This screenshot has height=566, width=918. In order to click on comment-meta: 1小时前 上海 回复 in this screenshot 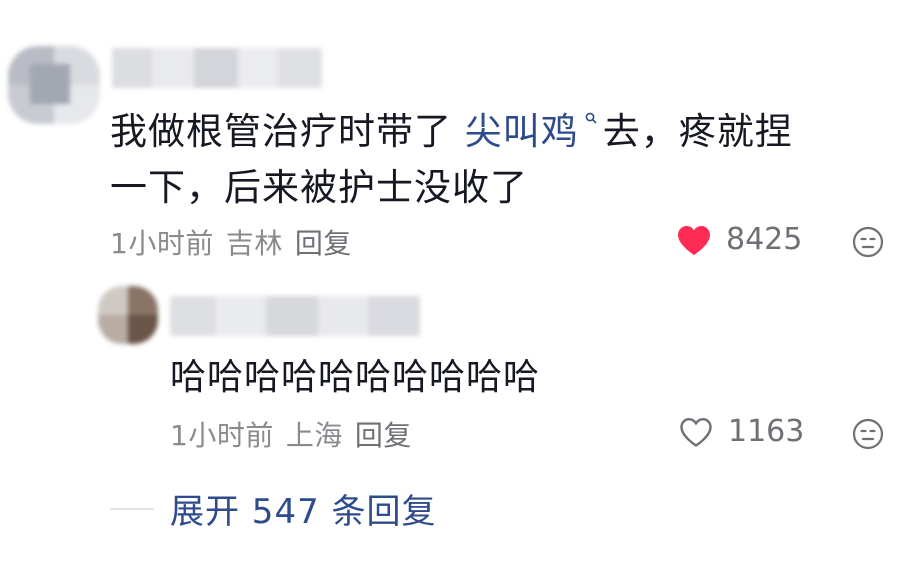, I will do `click(297, 434)`.